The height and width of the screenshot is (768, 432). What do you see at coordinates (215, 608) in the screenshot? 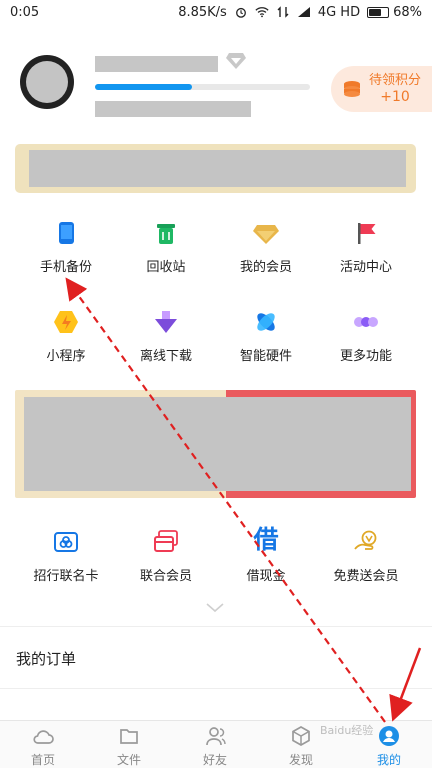
I see `chevron-down-icon` at bounding box center [215, 608].